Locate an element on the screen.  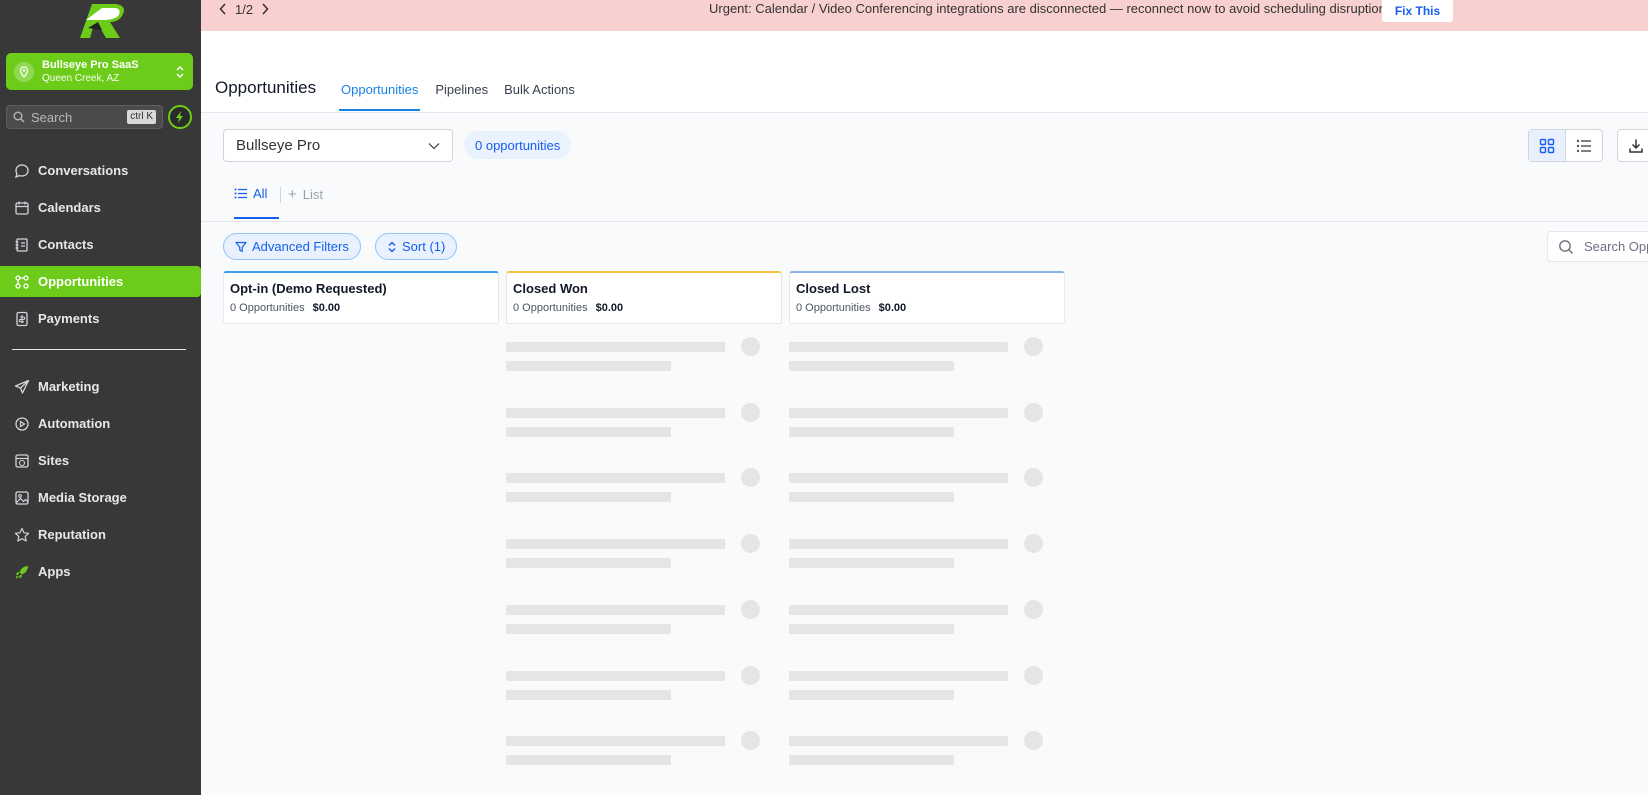
contact-book-icon is located at coordinates (21, 244).